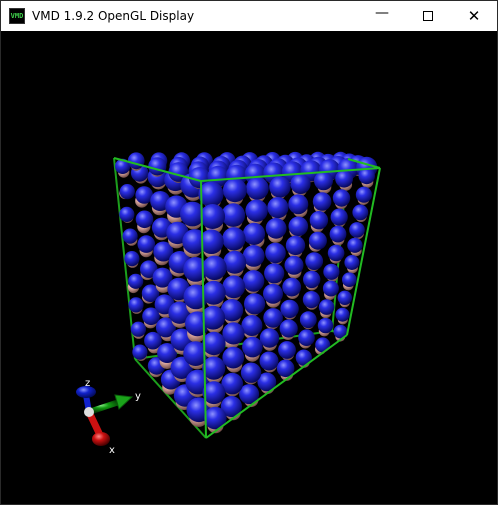  Describe the element at coordinates (113, 16) in the screenshot. I see `window-title: VMD 1.9.2 OpenGL Display` at that location.